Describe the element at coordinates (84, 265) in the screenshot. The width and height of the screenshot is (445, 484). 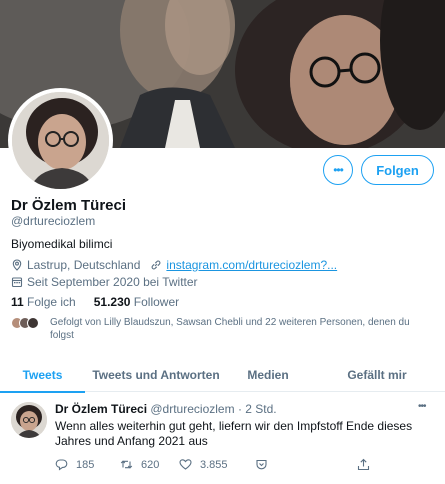
I see `profile-location: Lastrup, Deutschland` at that location.